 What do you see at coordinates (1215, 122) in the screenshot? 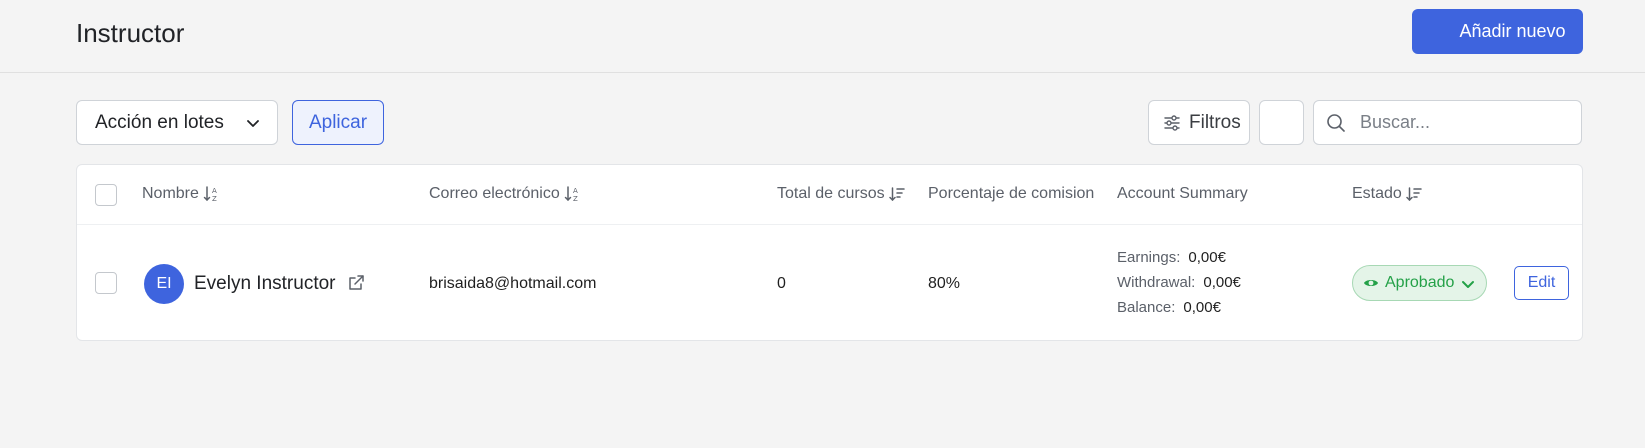
I see `filters-label: Filtros` at bounding box center [1215, 122].